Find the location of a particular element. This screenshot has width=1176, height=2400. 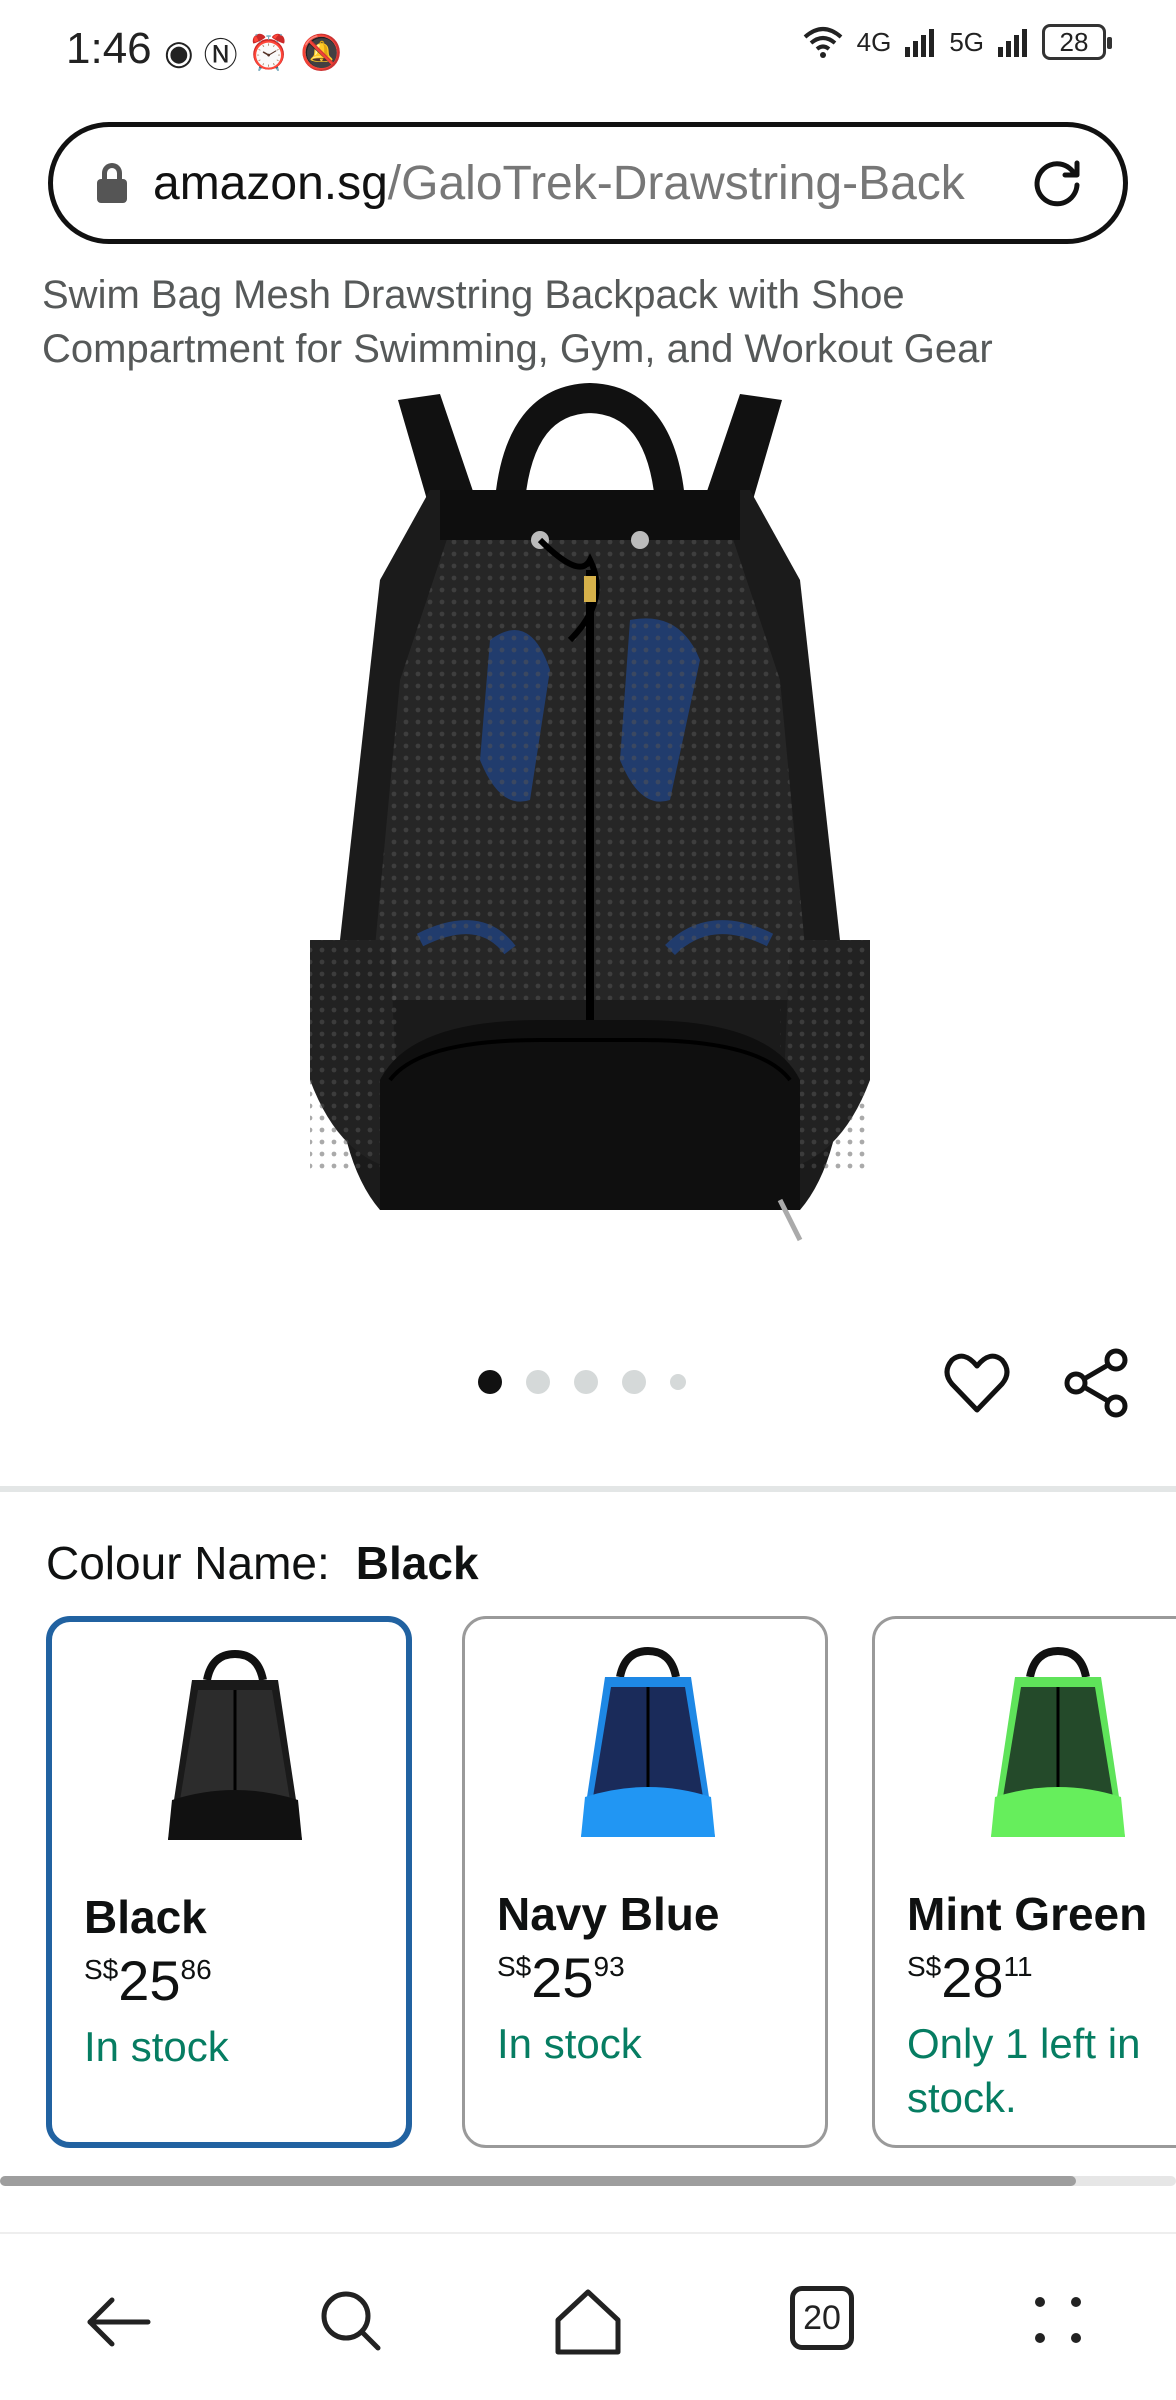

url-path: /GaloTrek-Drawstring-Back is located at coordinates (676, 183).